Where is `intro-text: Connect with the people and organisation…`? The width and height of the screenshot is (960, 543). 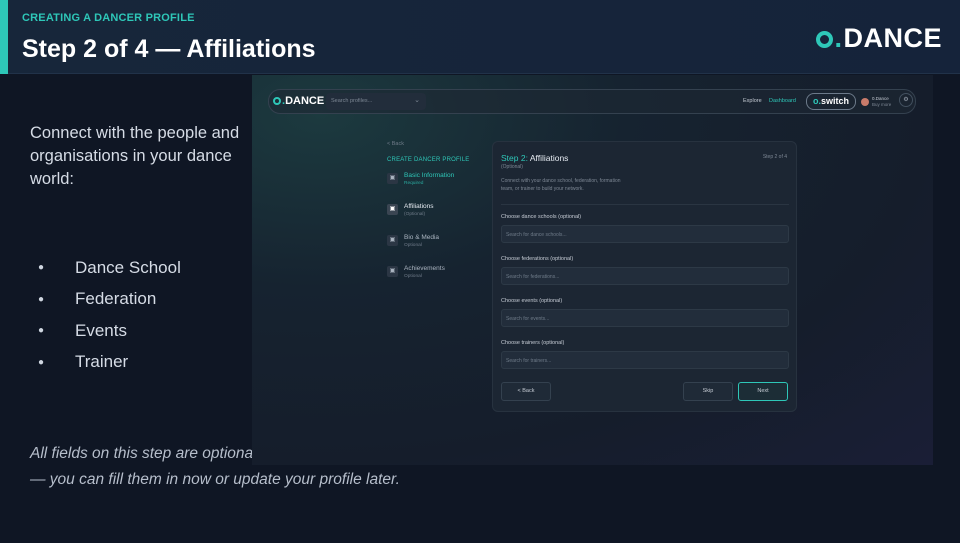 intro-text: Connect with the people and organisation… is located at coordinates (135, 156).